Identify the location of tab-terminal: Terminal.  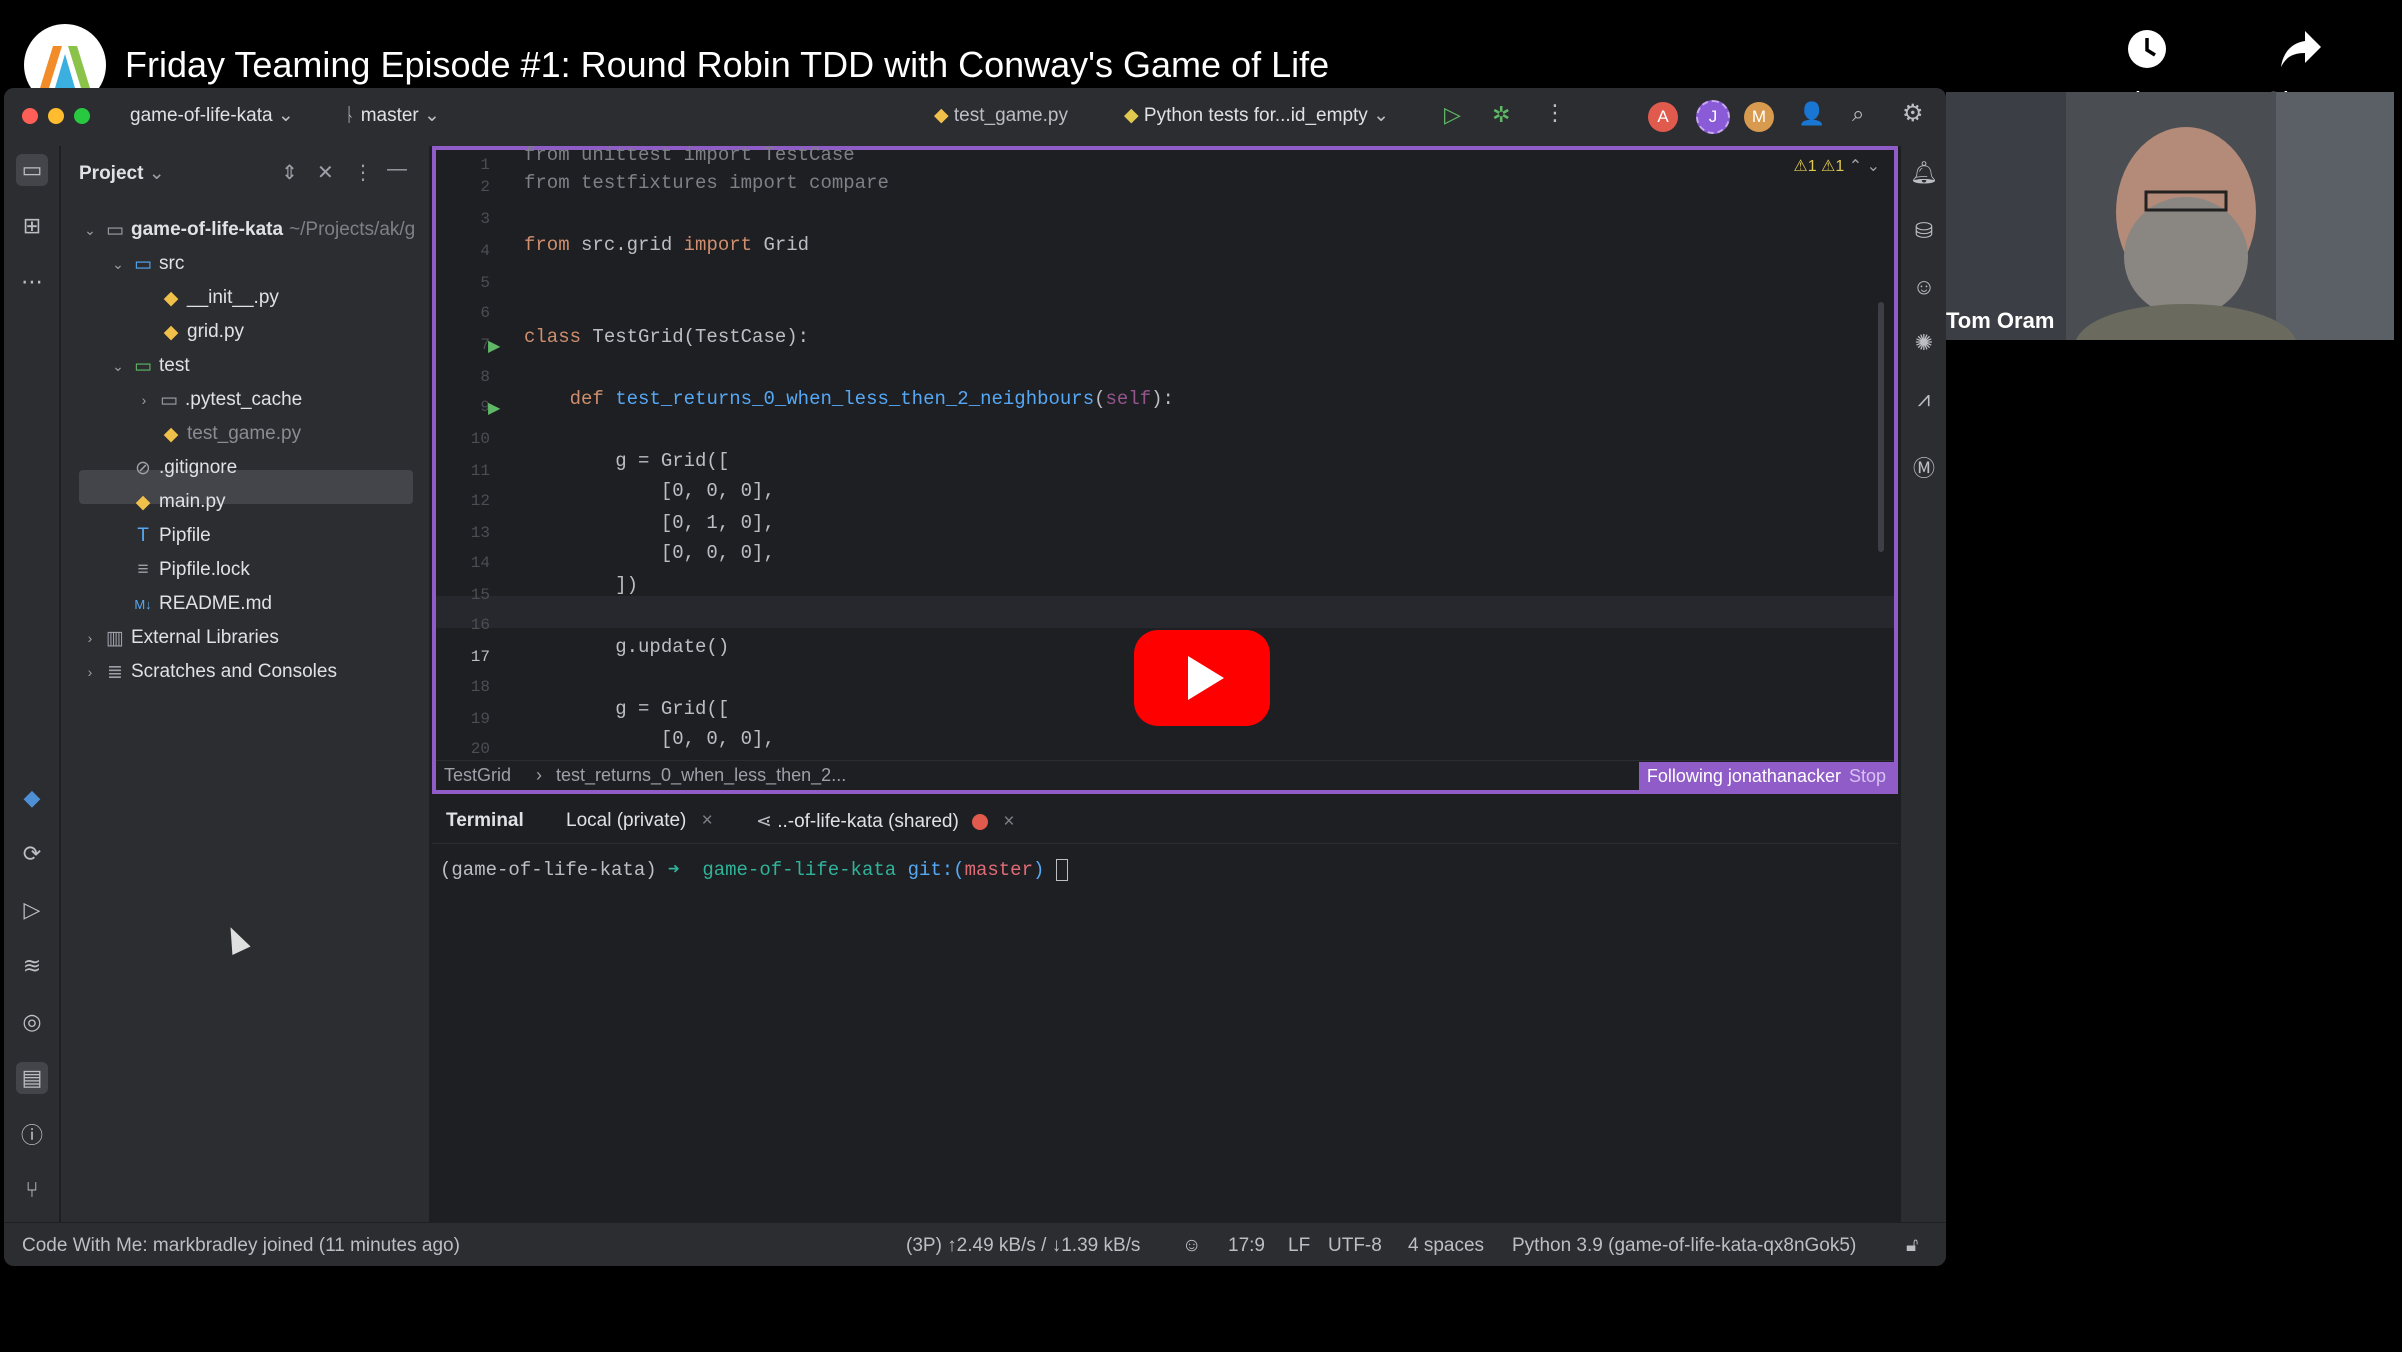
(485, 821).